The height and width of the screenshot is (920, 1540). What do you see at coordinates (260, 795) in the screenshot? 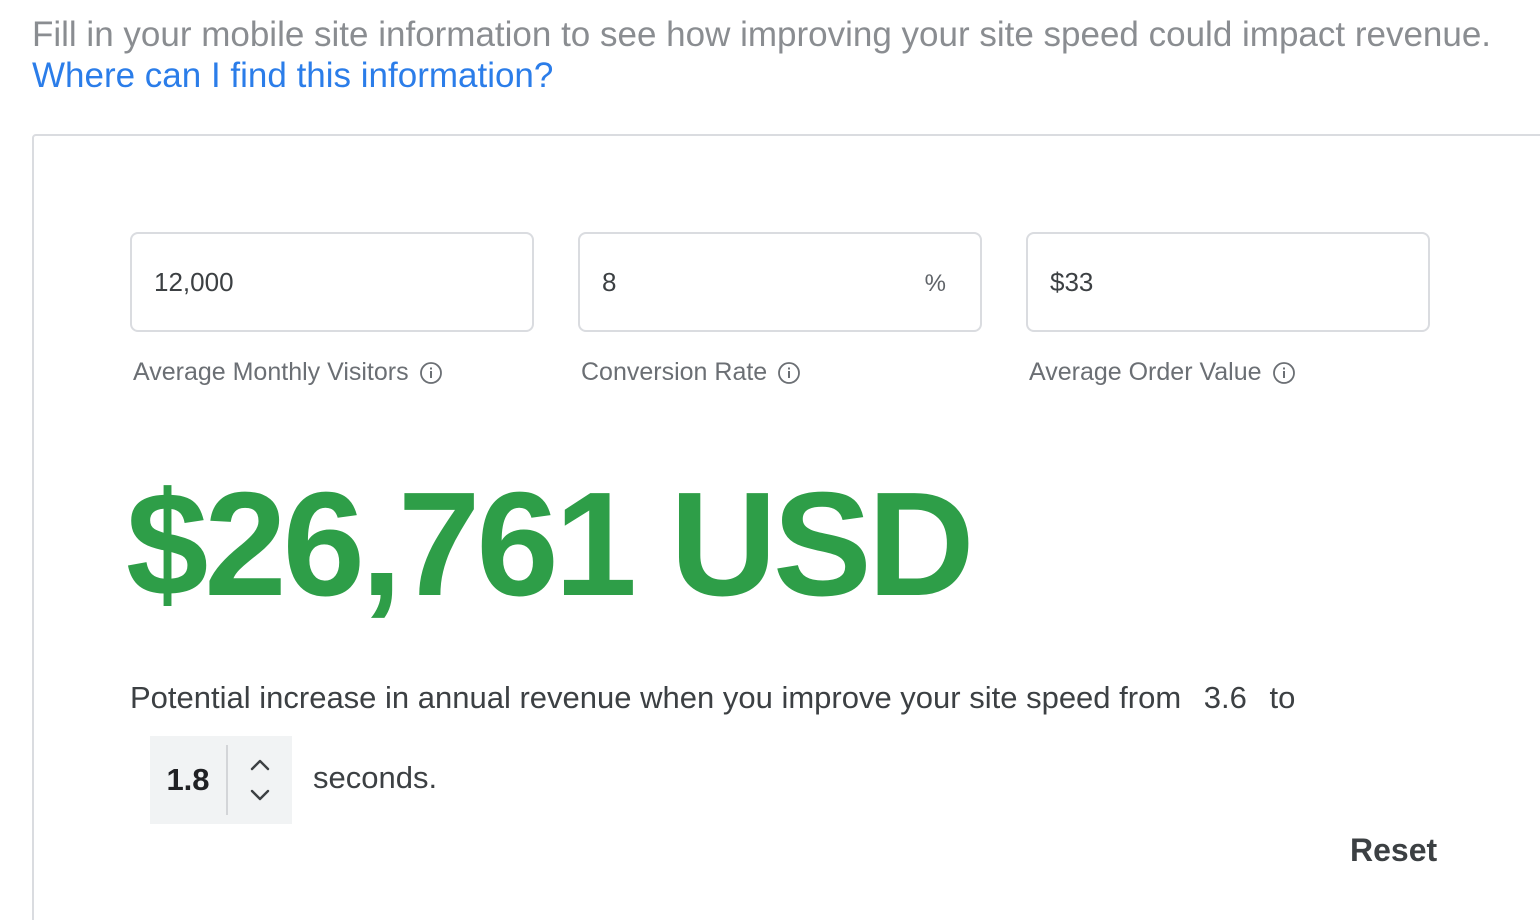
I see `chevron-down-icon` at bounding box center [260, 795].